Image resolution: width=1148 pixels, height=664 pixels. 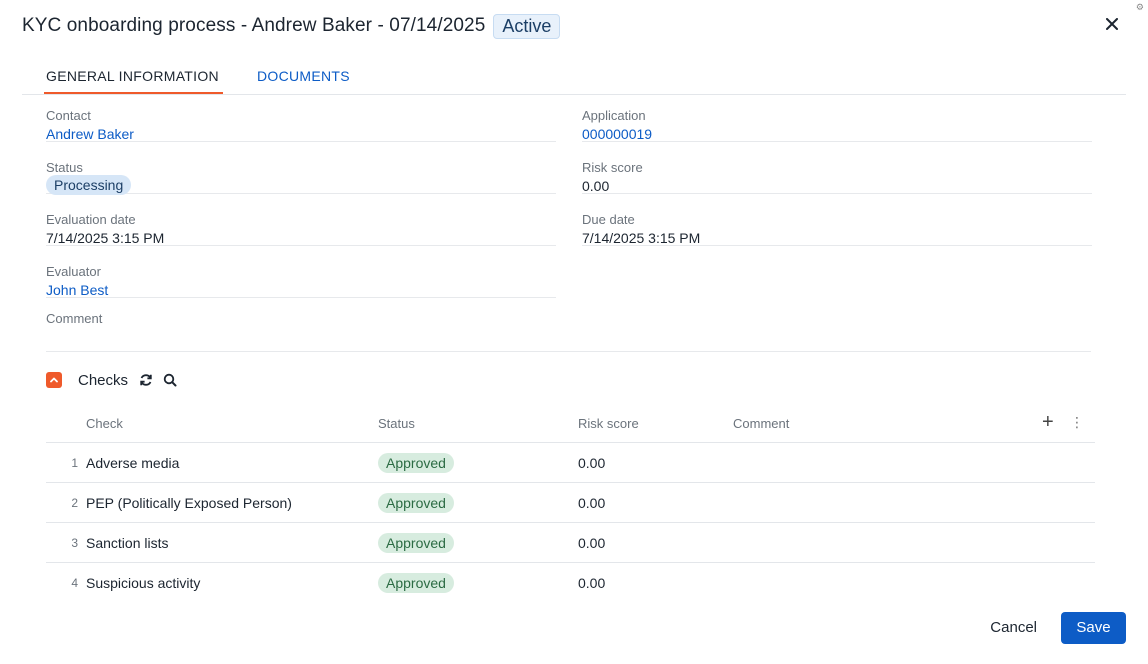 I want to click on checks-title: Checks, so click(x=103, y=380).